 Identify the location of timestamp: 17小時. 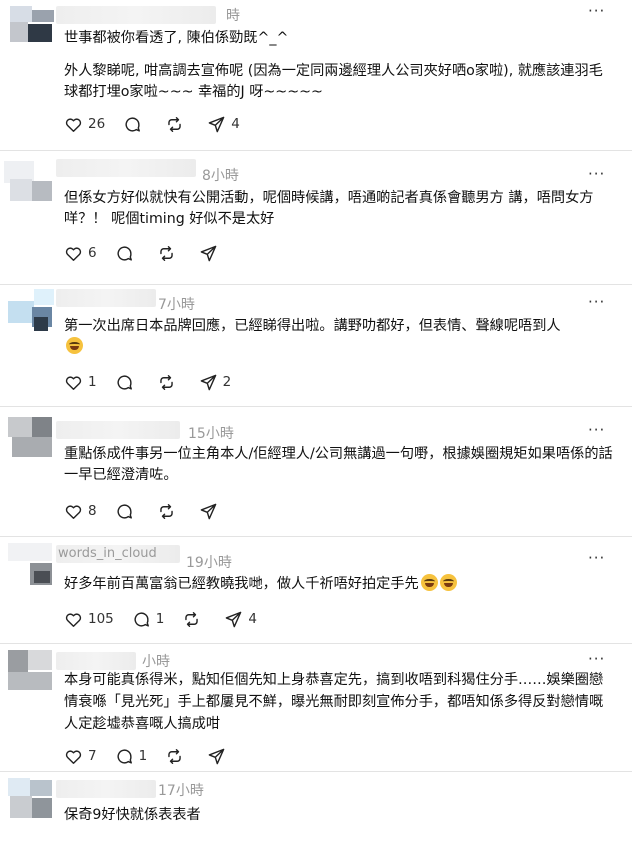
(181, 791).